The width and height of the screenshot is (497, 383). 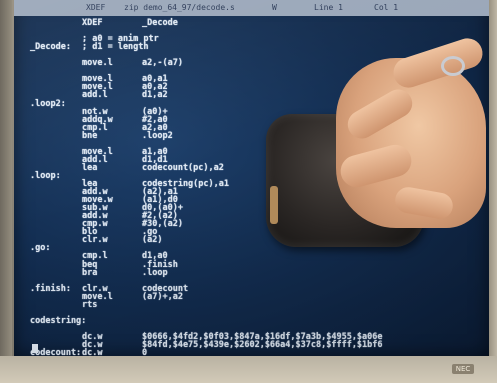 What do you see at coordinates (95, 240) in the screenshot?
I see `code-op: clr.w` at bounding box center [95, 240].